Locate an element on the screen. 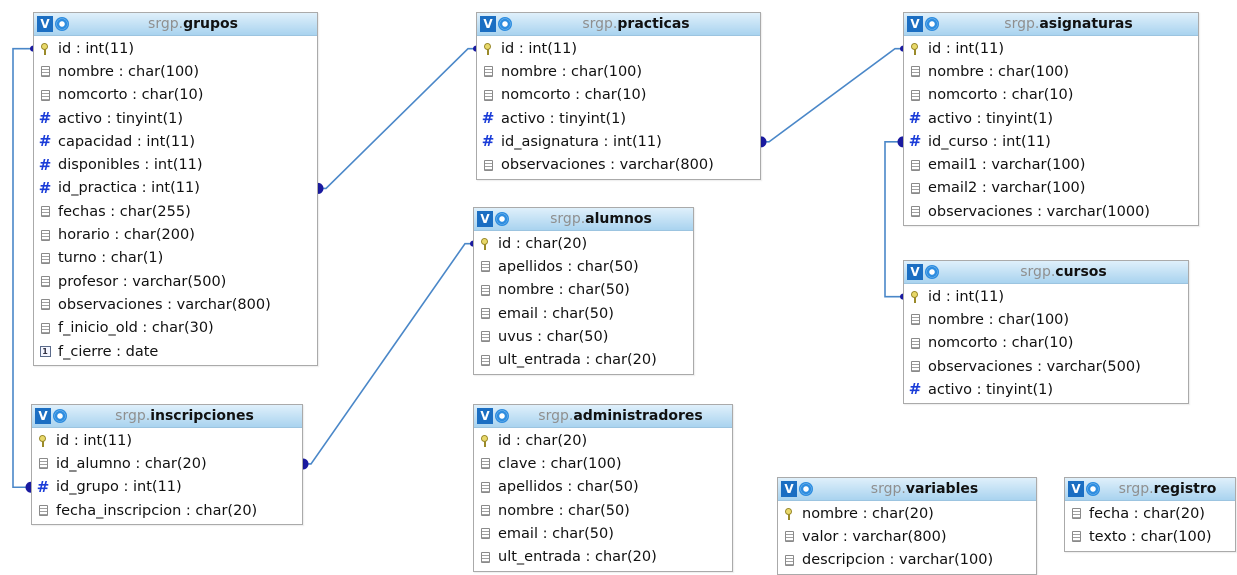 This screenshot has width=1237, height=575. table-header: V srgp.cursos is located at coordinates (1046, 272).